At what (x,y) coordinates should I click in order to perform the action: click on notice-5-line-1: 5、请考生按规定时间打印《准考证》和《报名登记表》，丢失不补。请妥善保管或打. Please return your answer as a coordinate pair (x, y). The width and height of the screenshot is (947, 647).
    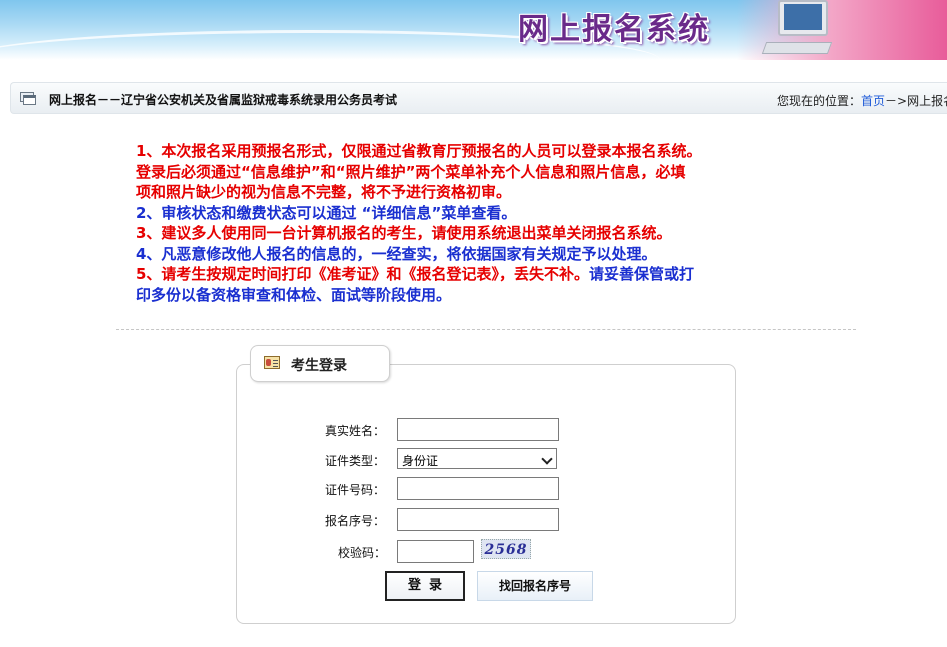
    Looking at the image, I should click on (491, 274).